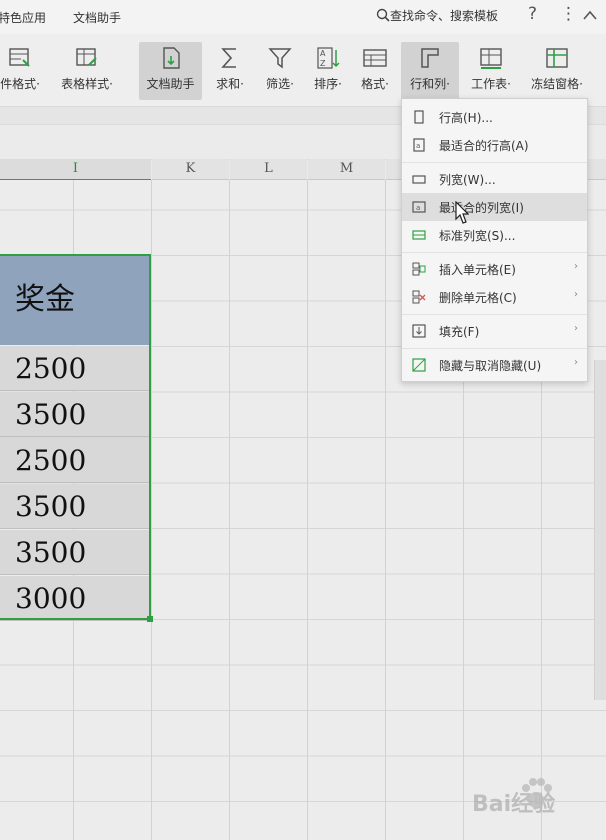  Describe the element at coordinates (557, 58) in the screenshot. I see `freeze-panes-icon` at that location.